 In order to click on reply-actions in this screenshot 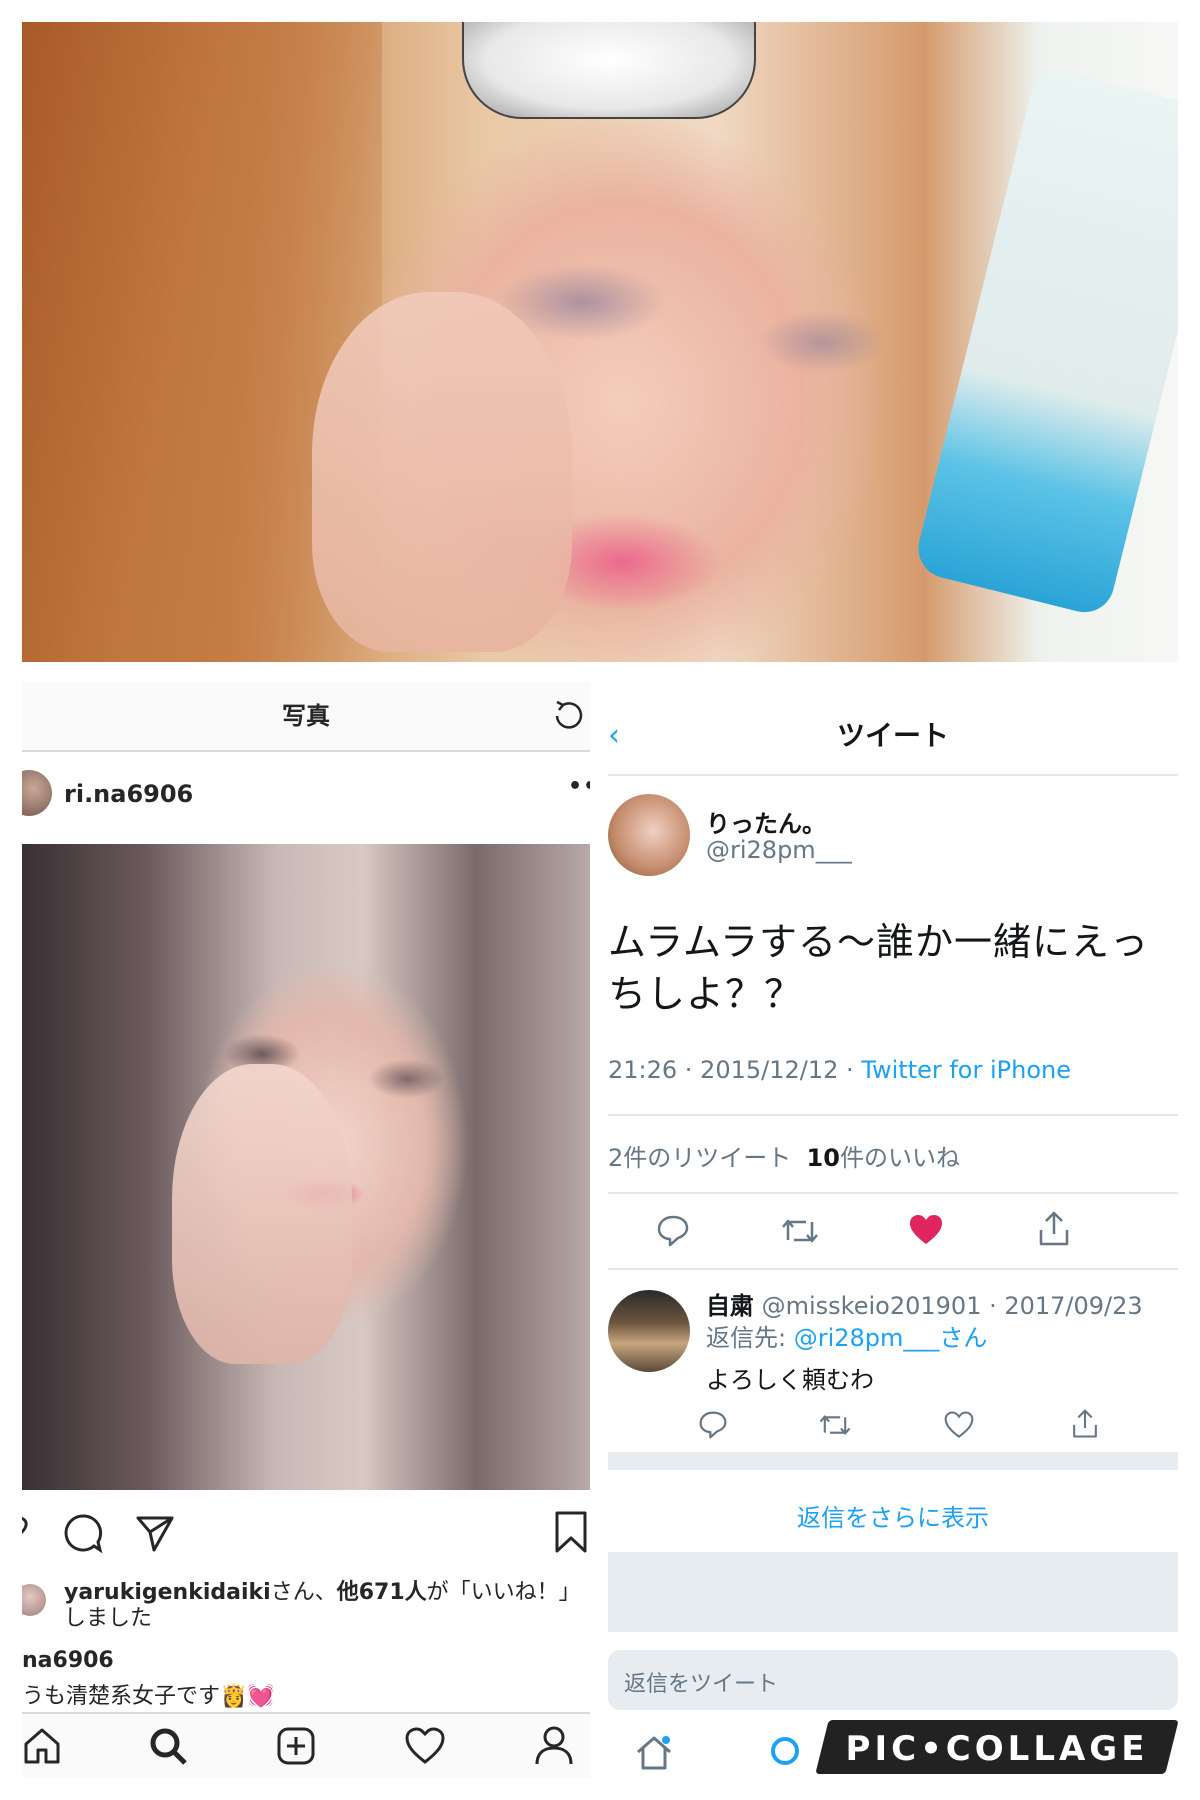, I will do `click(938, 1425)`.